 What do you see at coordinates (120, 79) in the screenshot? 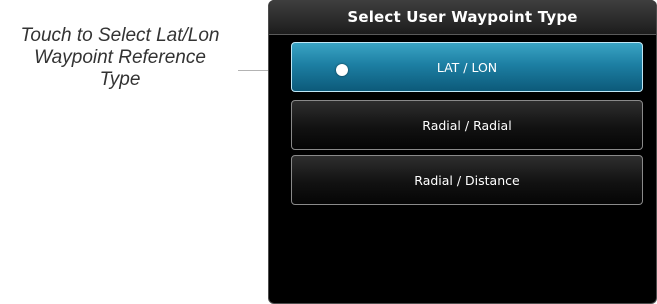
I see `callout-line-3: Type` at bounding box center [120, 79].